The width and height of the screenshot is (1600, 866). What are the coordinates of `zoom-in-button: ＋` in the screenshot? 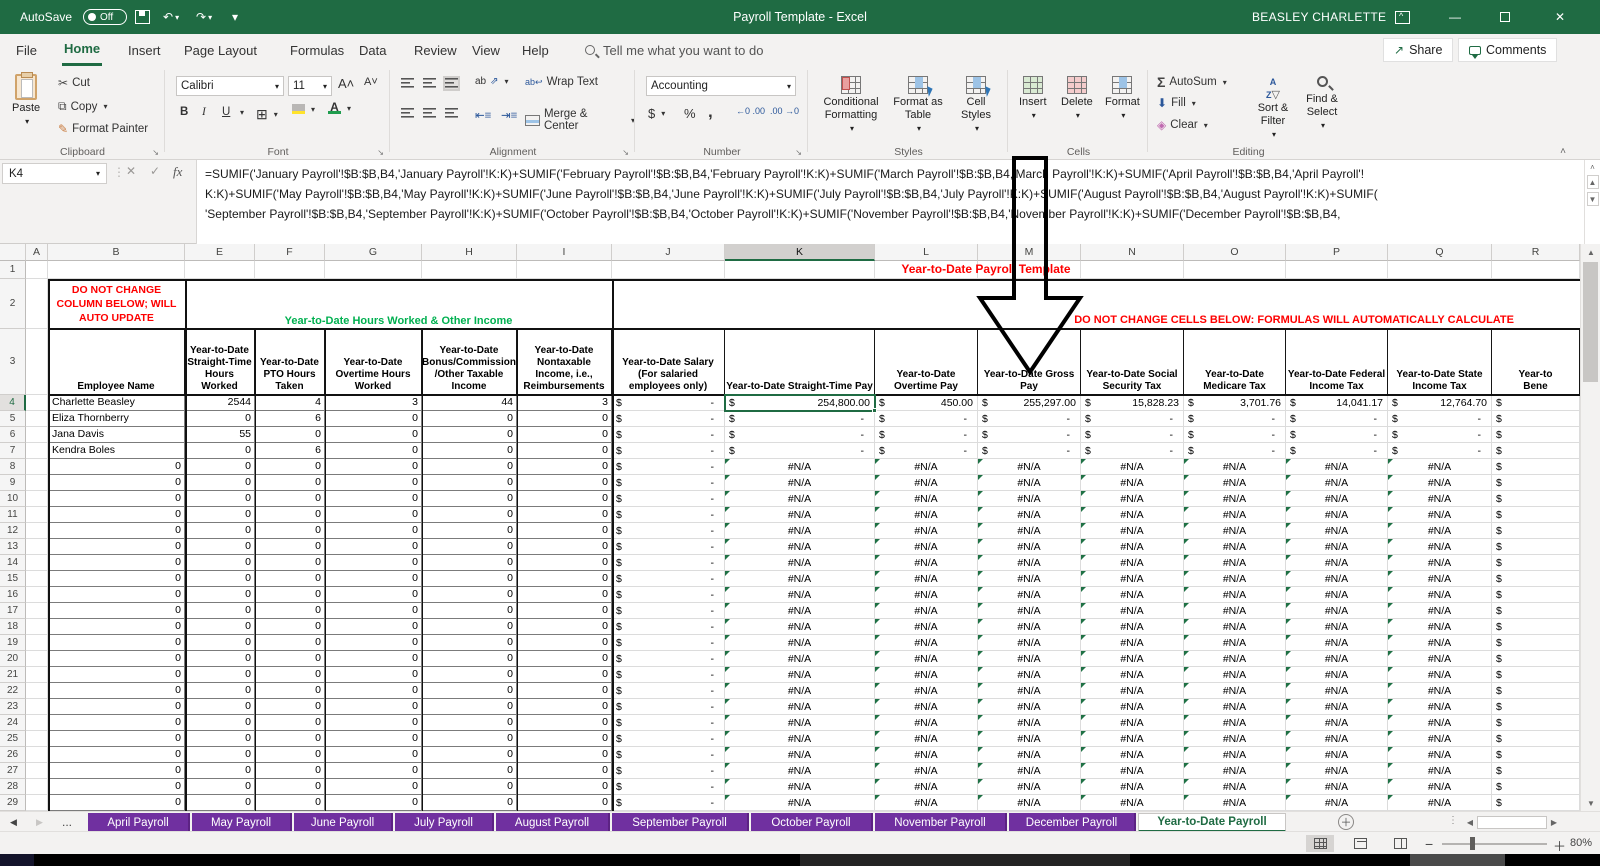 It's located at (1559, 845).